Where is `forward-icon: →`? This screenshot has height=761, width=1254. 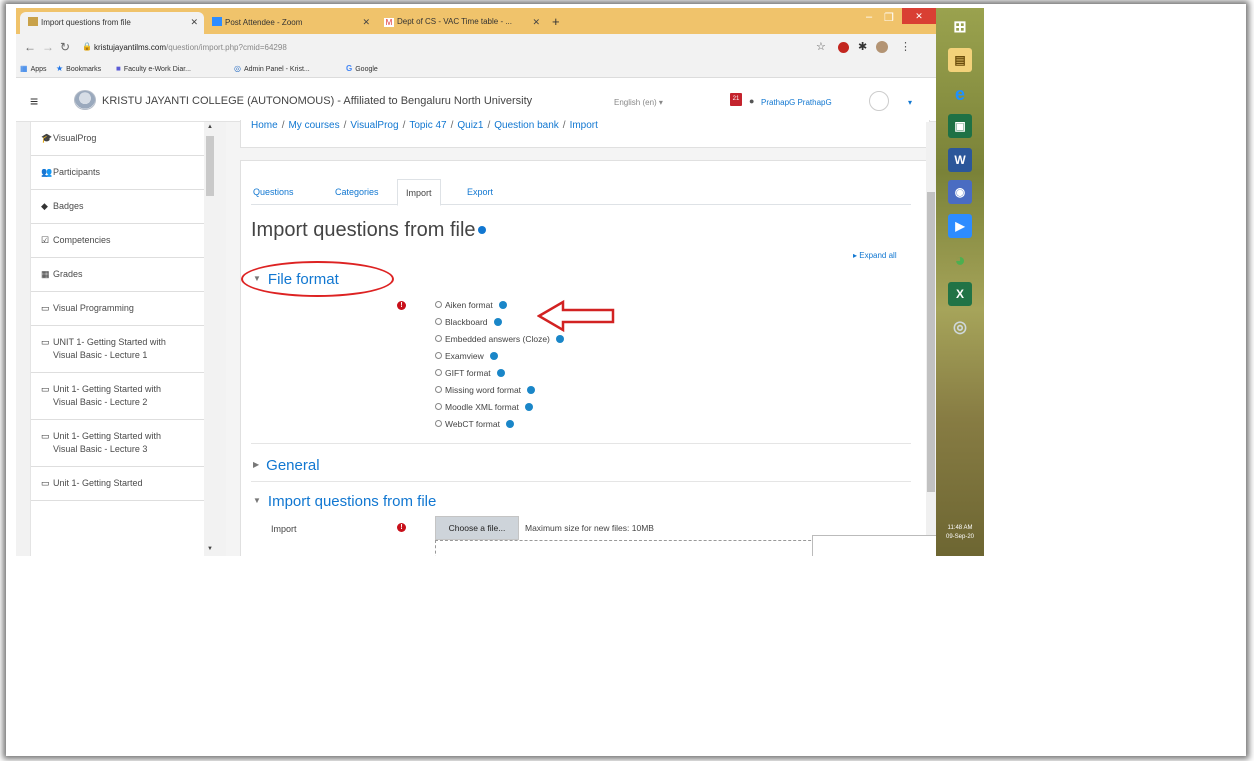 forward-icon: → is located at coordinates (48, 47).